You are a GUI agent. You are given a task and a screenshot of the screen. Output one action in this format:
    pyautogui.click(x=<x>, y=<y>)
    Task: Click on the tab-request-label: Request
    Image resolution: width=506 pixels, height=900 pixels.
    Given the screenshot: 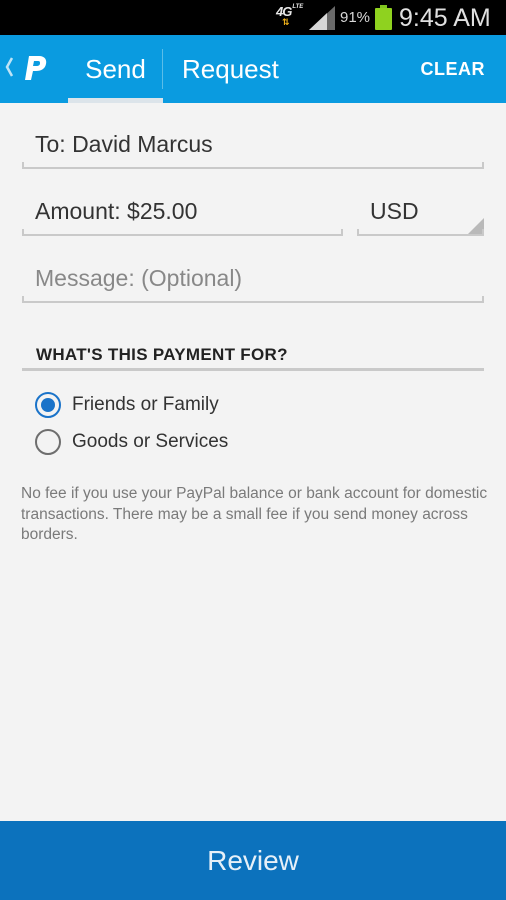 What is the action you would take?
    pyautogui.click(x=230, y=68)
    